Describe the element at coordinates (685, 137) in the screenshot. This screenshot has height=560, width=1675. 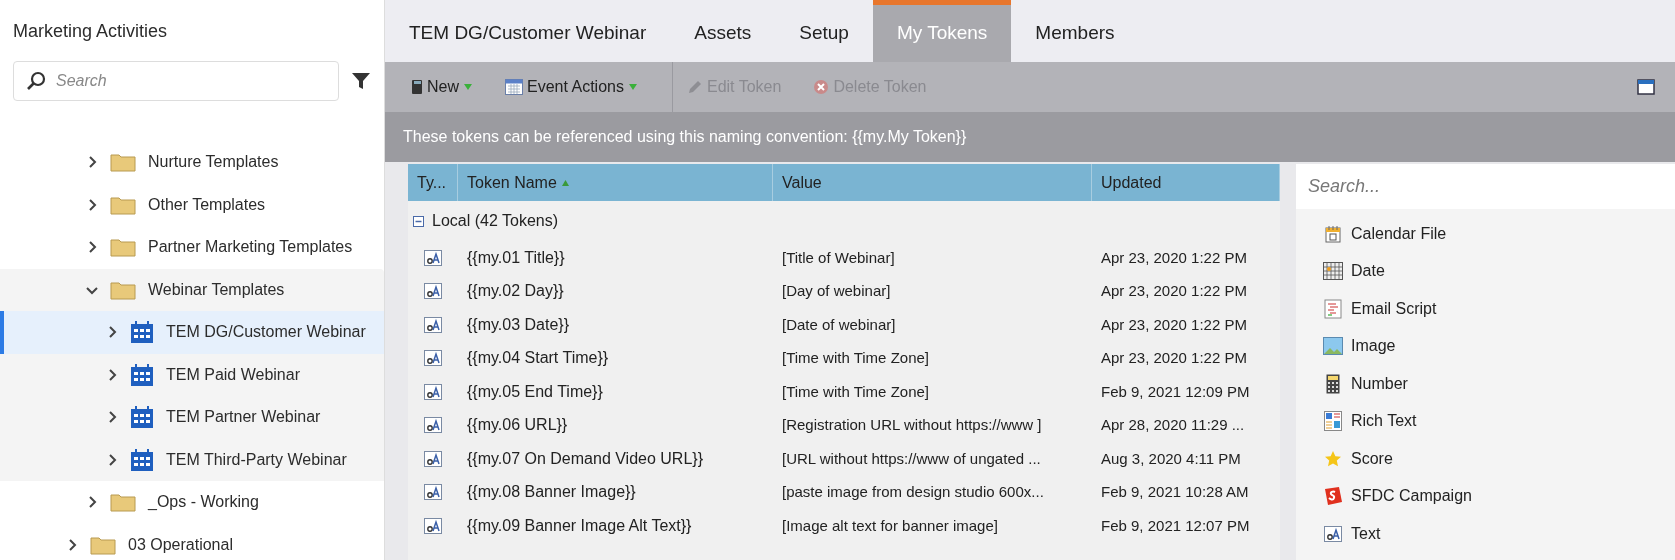
I see `info-text: These tokens can be referenced using this naming convention: {{my.My Token}}` at that location.